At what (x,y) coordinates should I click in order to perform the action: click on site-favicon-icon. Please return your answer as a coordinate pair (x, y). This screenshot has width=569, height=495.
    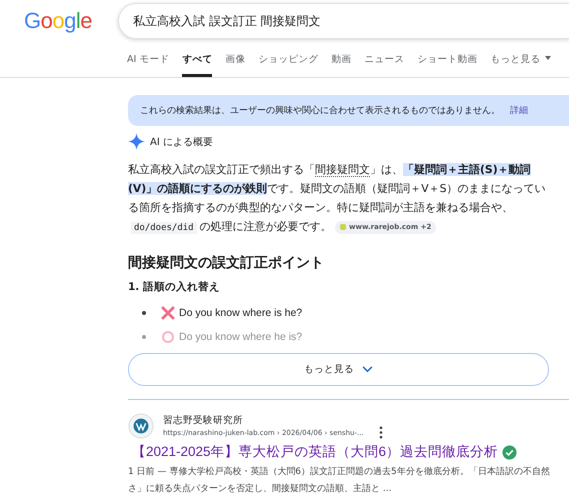
    Looking at the image, I should click on (141, 426).